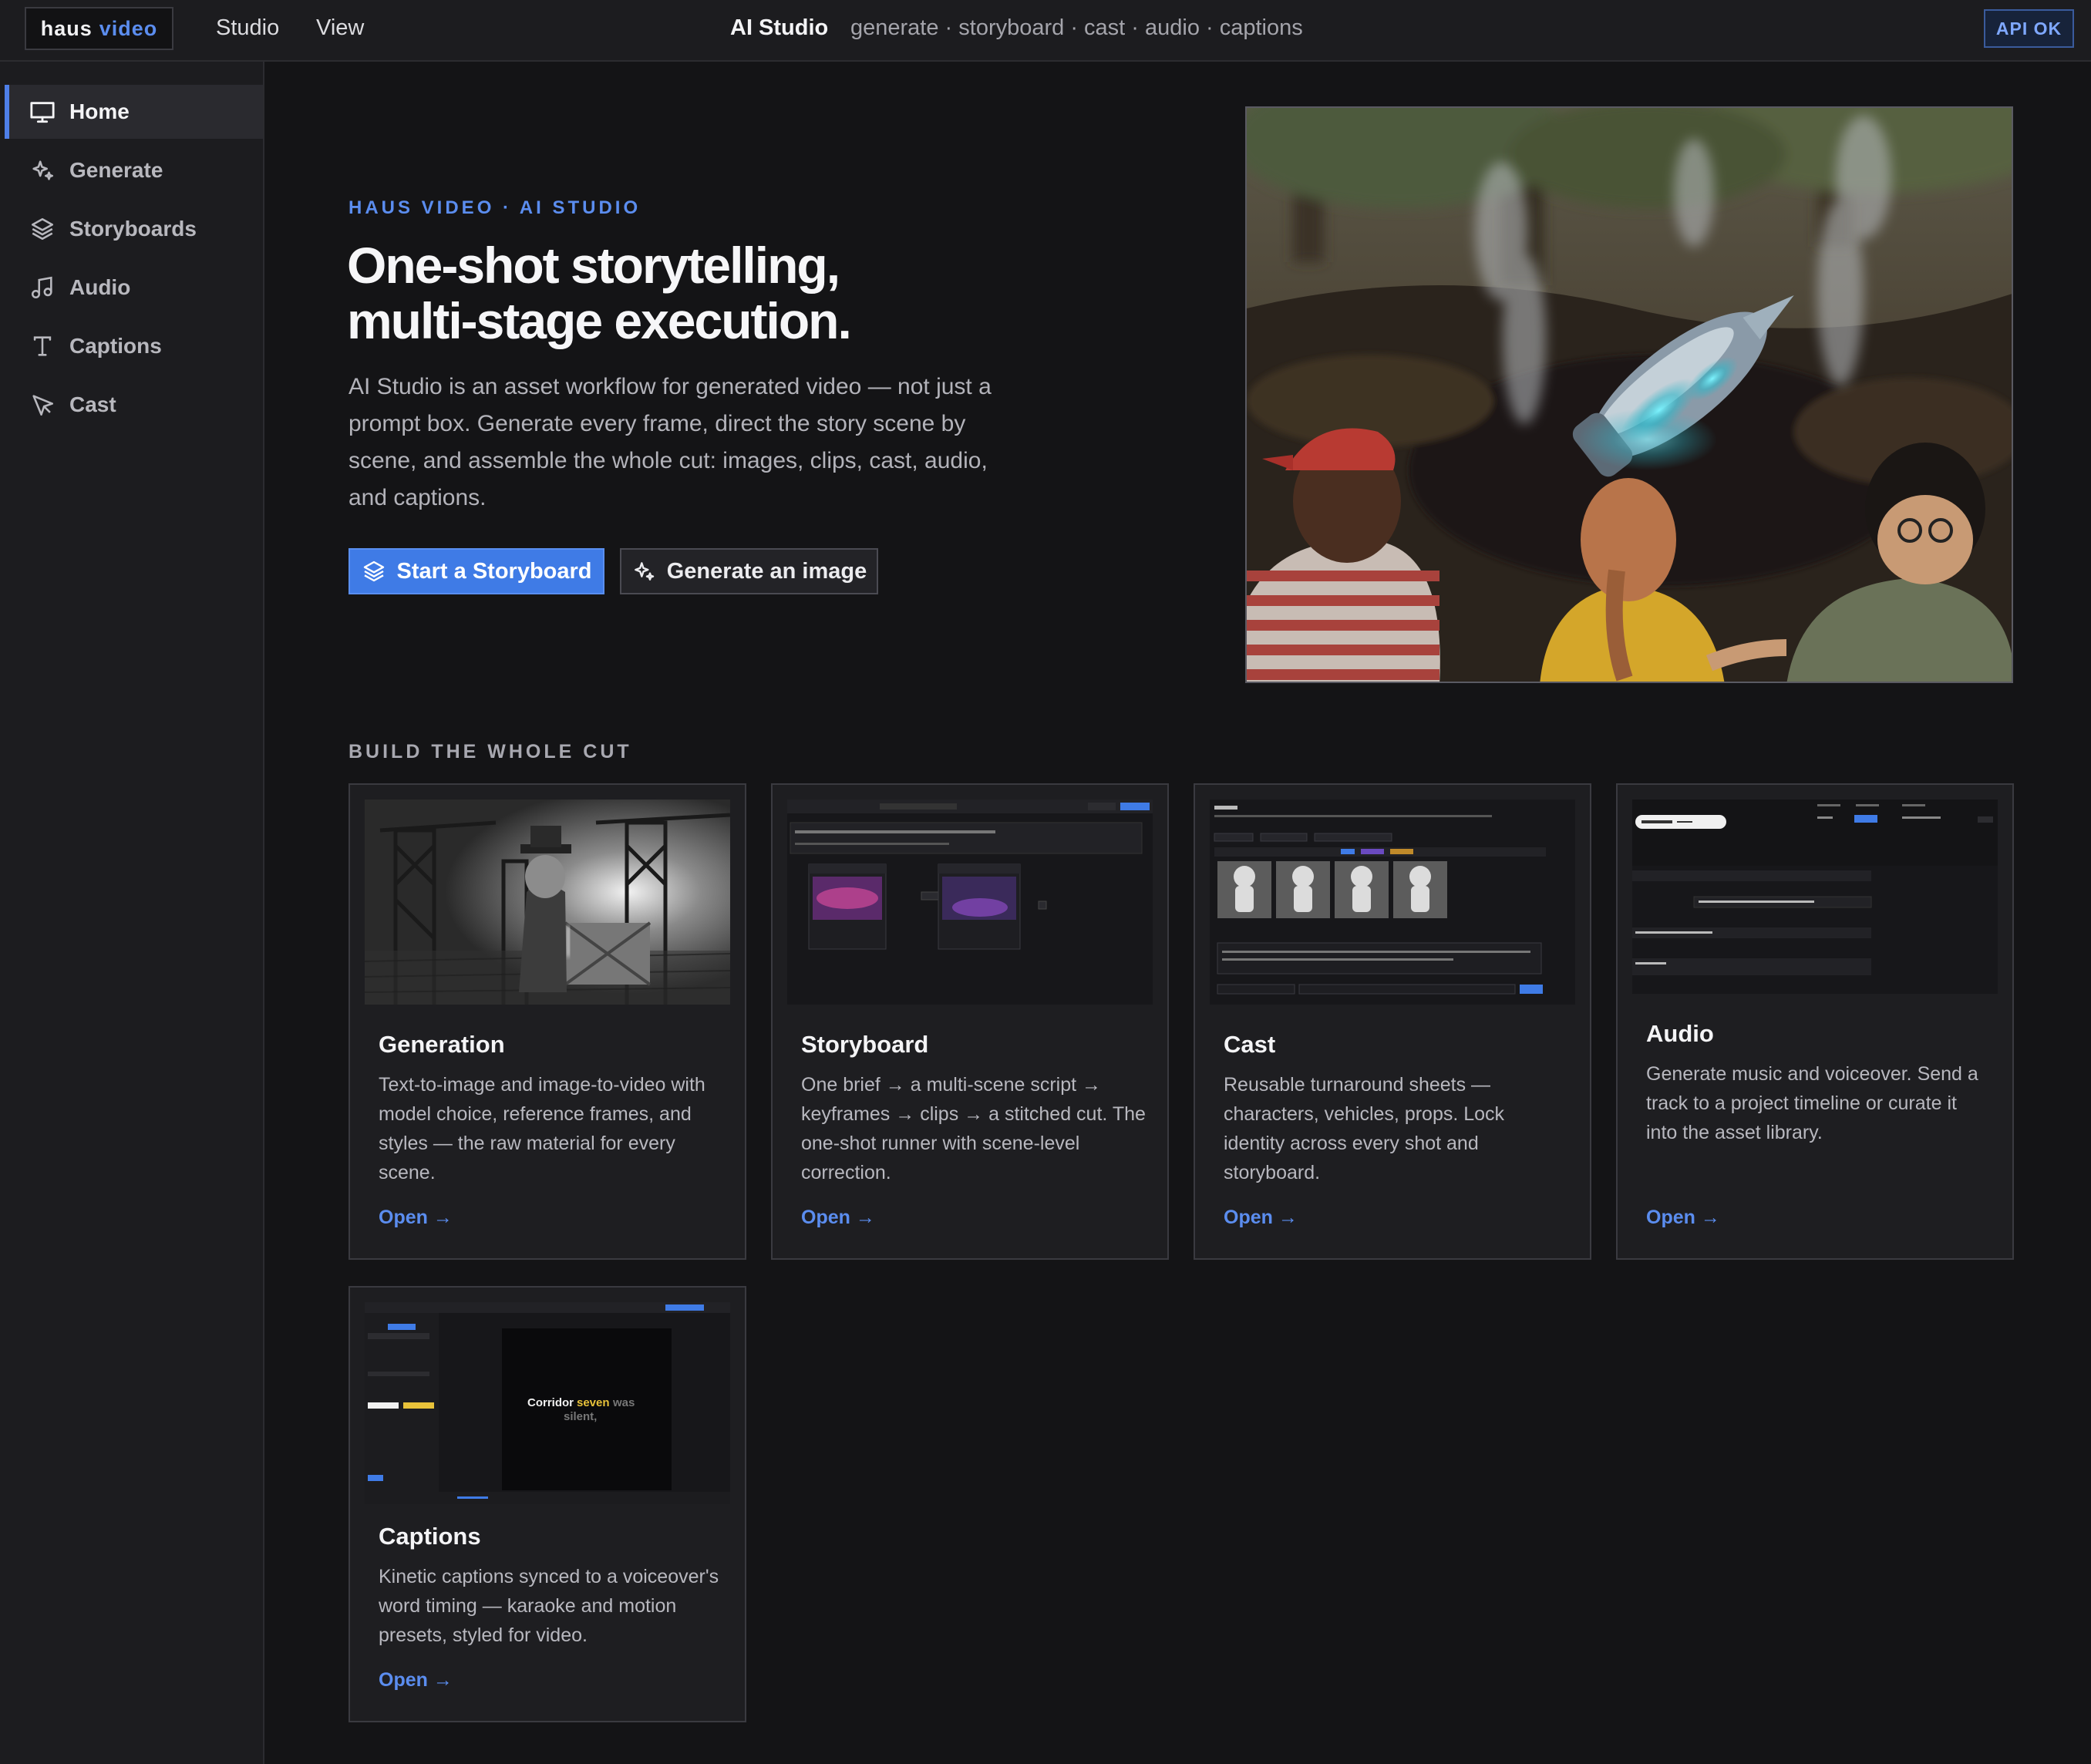 This screenshot has width=2091, height=1764. Describe the element at coordinates (92, 404) in the screenshot. I see `sidebar-item-label: Cast` at that location.